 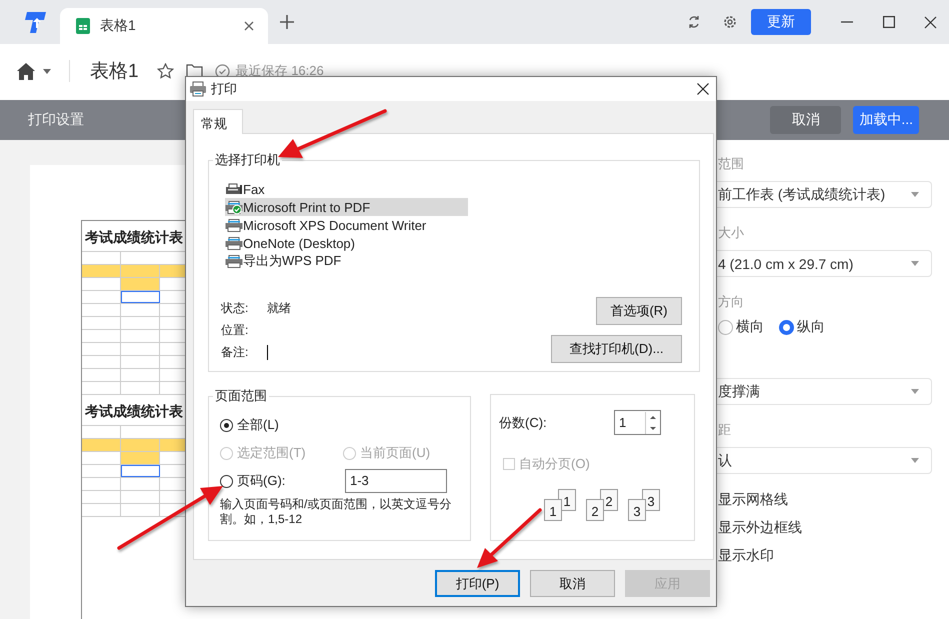 What do you see at coordinates (235, 330) in the screenshot?
I see `info-label: 位置:` at bounding box center [235, 330].